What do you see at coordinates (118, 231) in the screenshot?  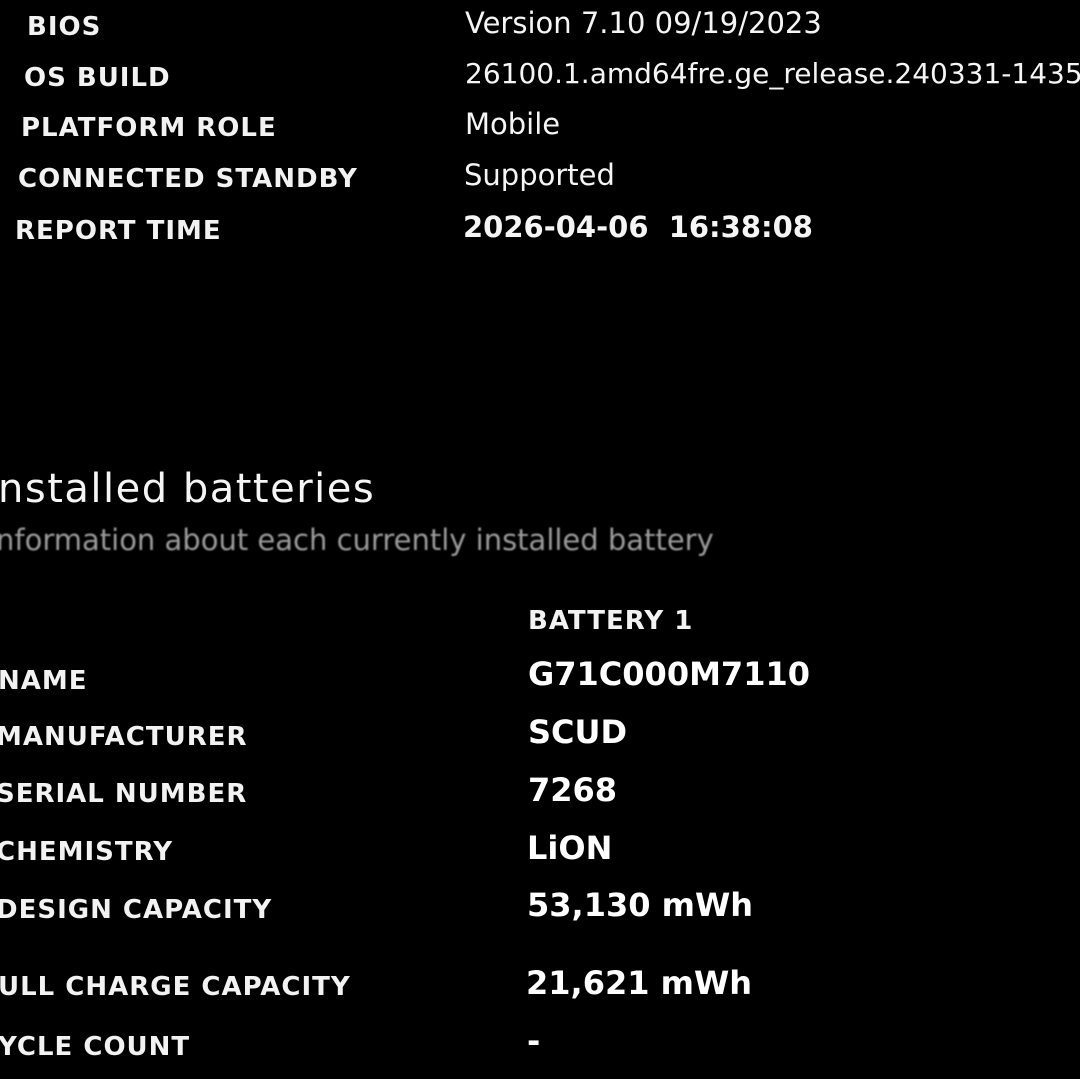 I see `report-time-label: REPORT TIME` at bounding box center [118, 231].